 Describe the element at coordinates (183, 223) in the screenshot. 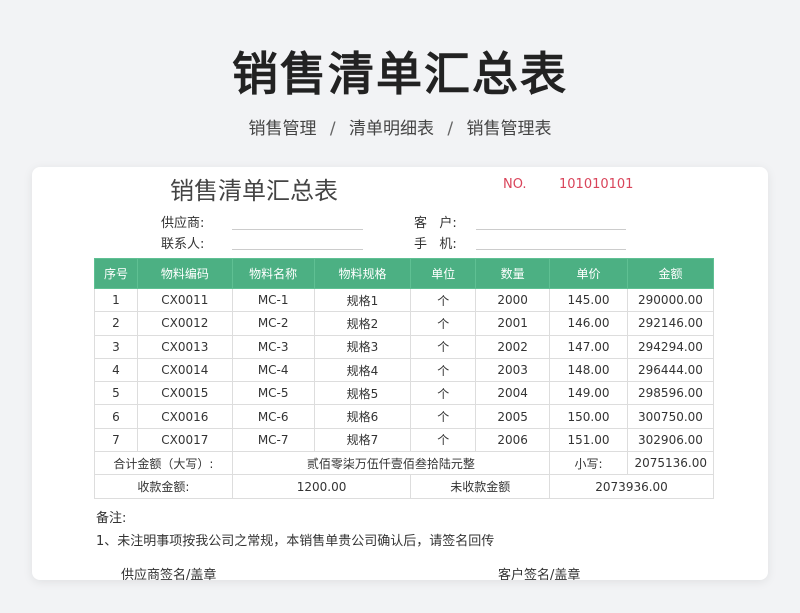

I see `supplier-label: 供应商:` at that location.